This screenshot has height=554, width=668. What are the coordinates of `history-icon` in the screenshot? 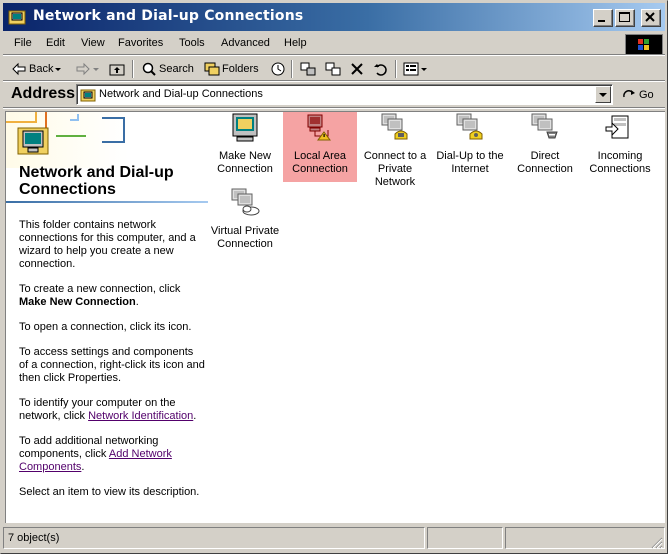 It's located at (278, 69).